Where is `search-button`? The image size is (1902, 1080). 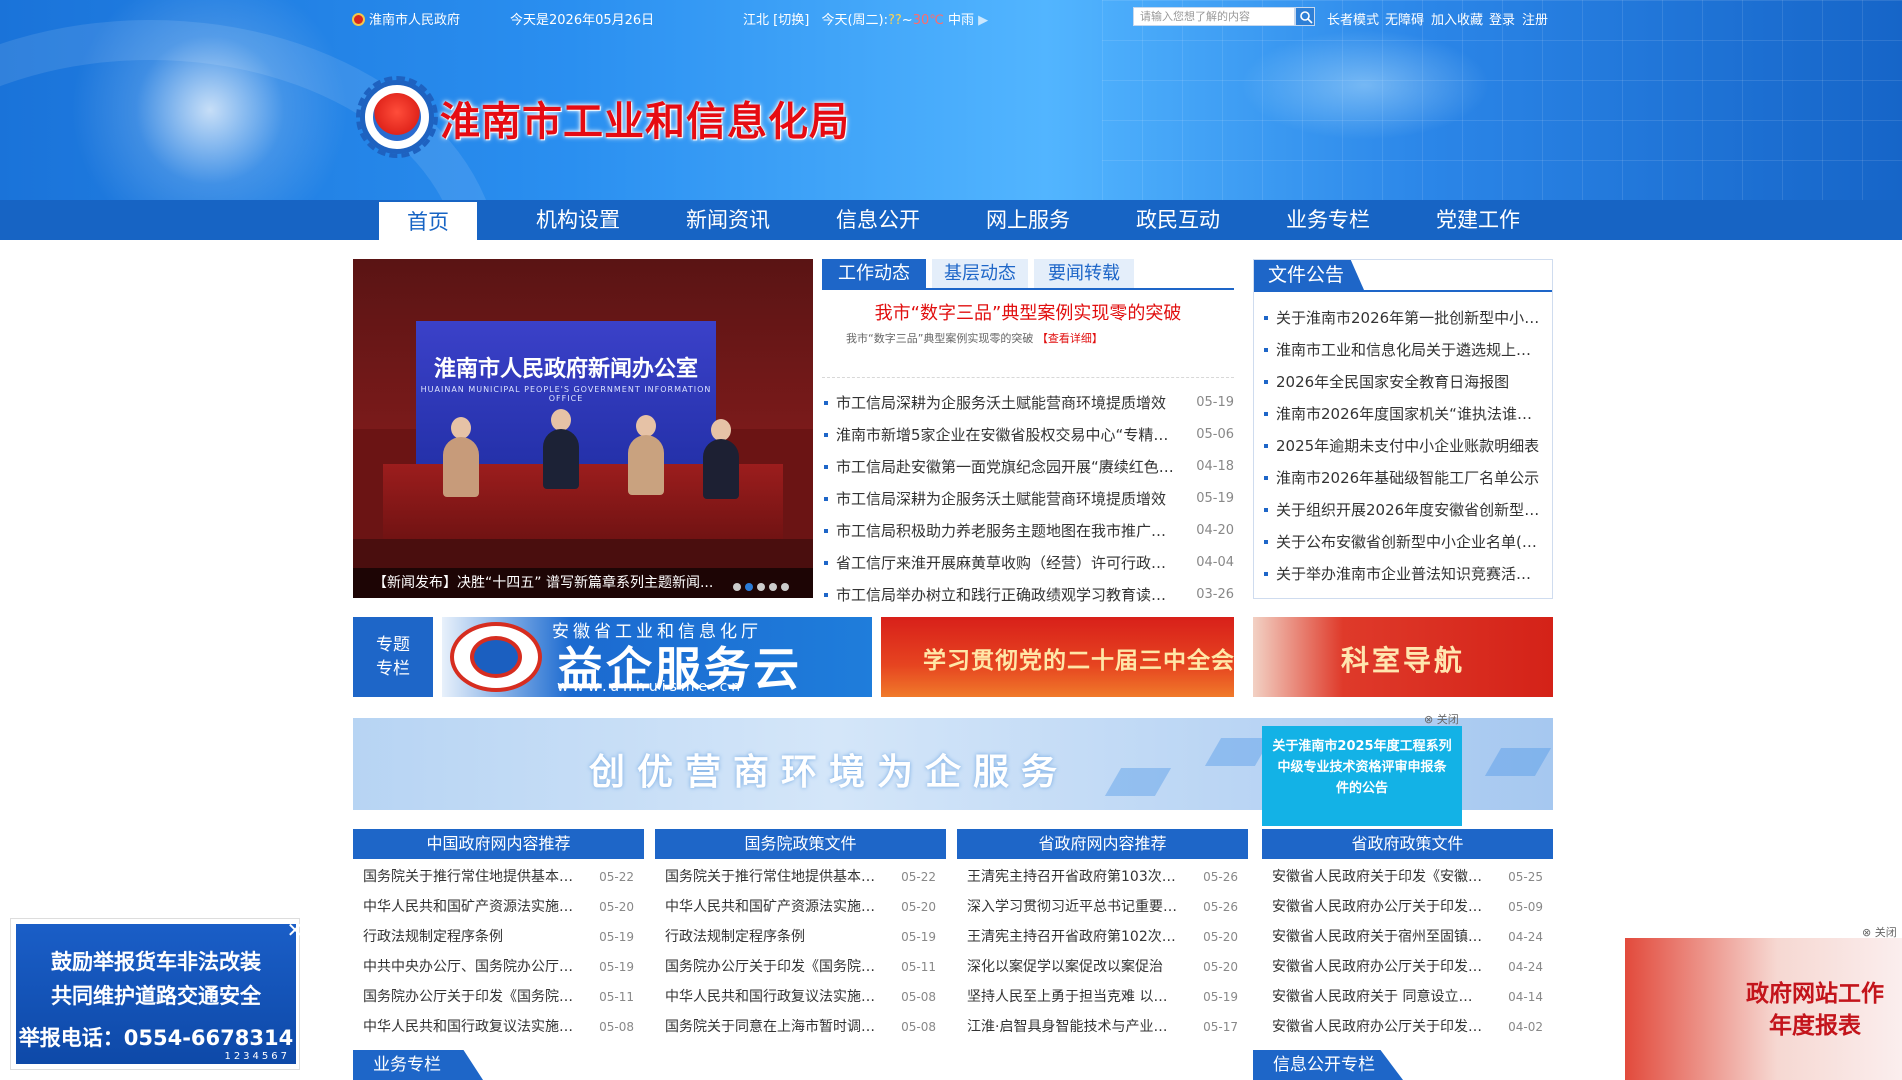
search-button is located at coordinates (1305, 16).